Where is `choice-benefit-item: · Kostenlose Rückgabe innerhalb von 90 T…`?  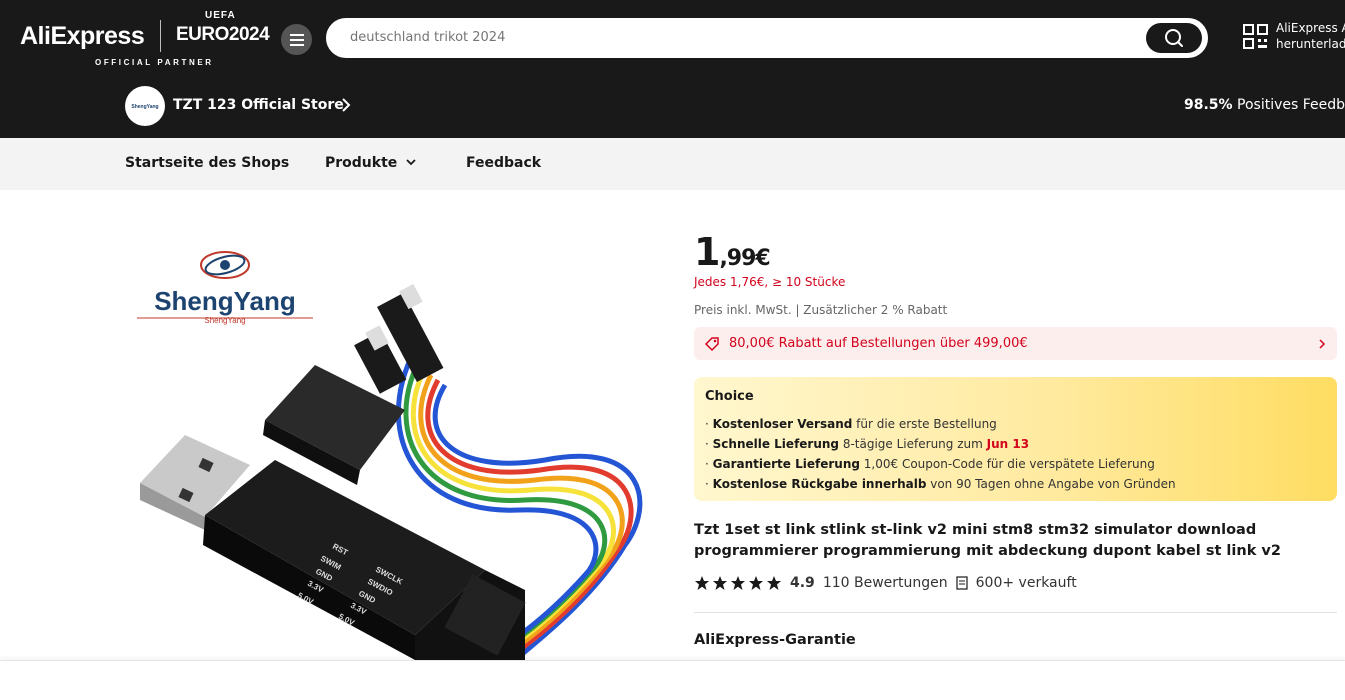
choice-benefit-item: · Kostenlose Rückgabe innerhalb von 90 T… is located at coordinates (940, 484).